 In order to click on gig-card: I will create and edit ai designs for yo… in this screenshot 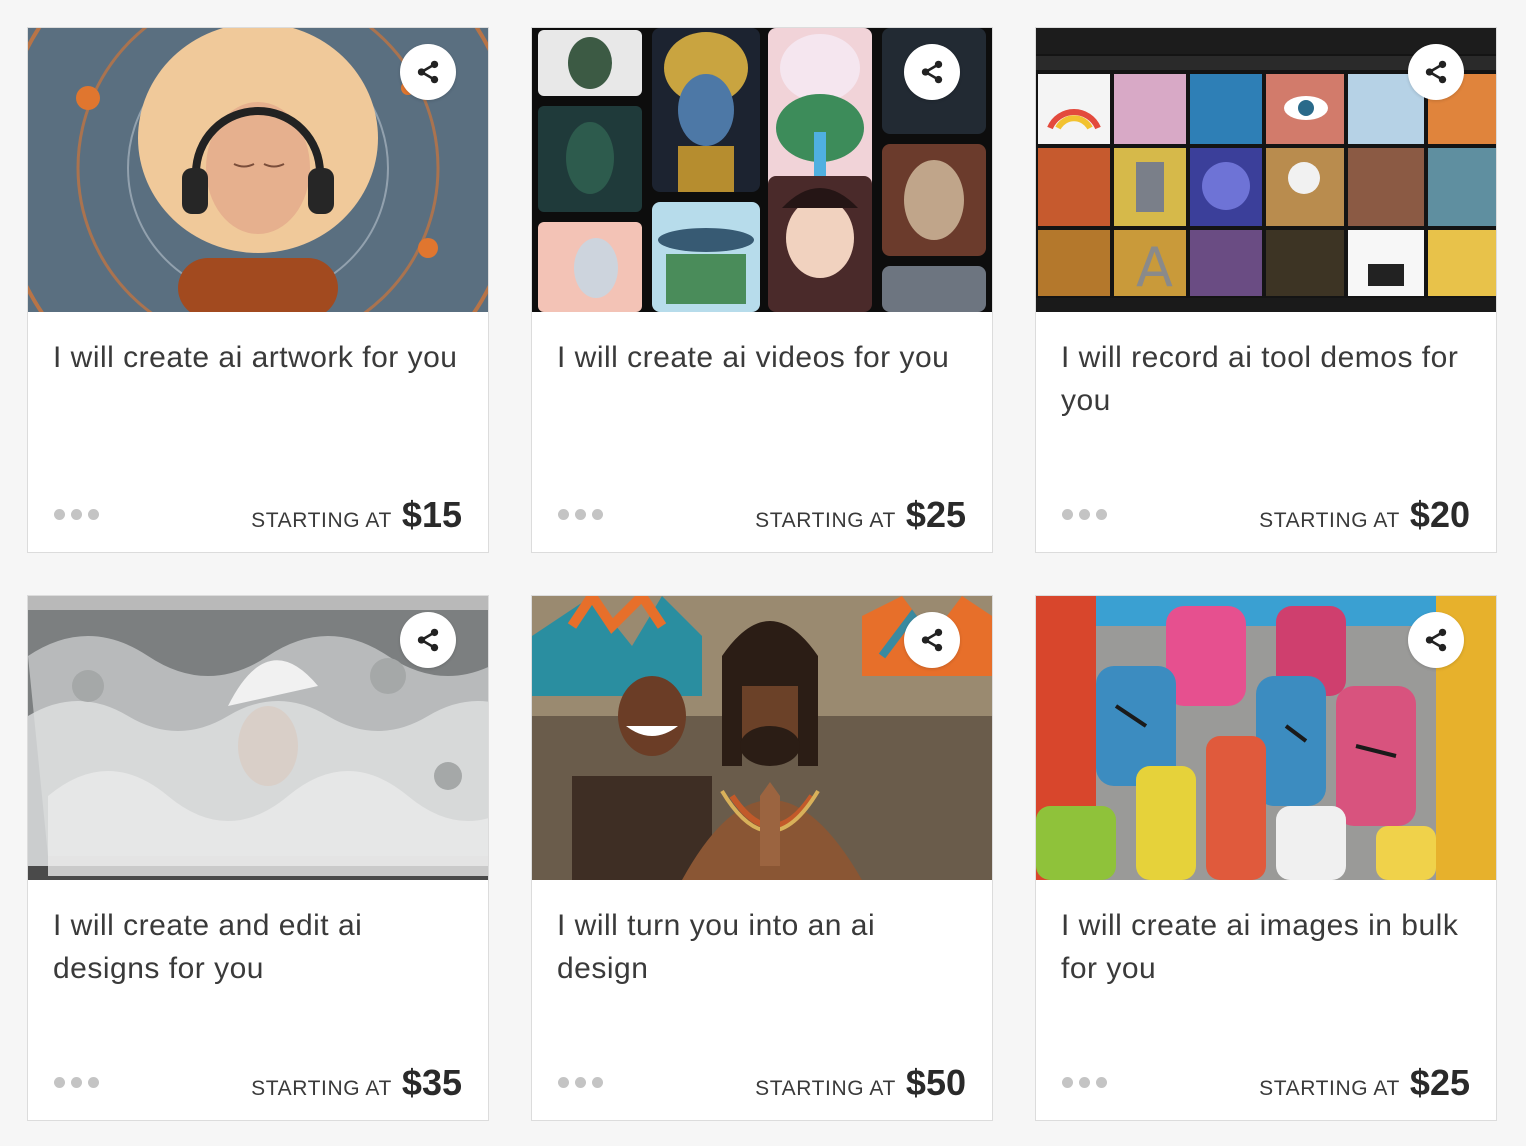, I will do `click(258, 858)`.